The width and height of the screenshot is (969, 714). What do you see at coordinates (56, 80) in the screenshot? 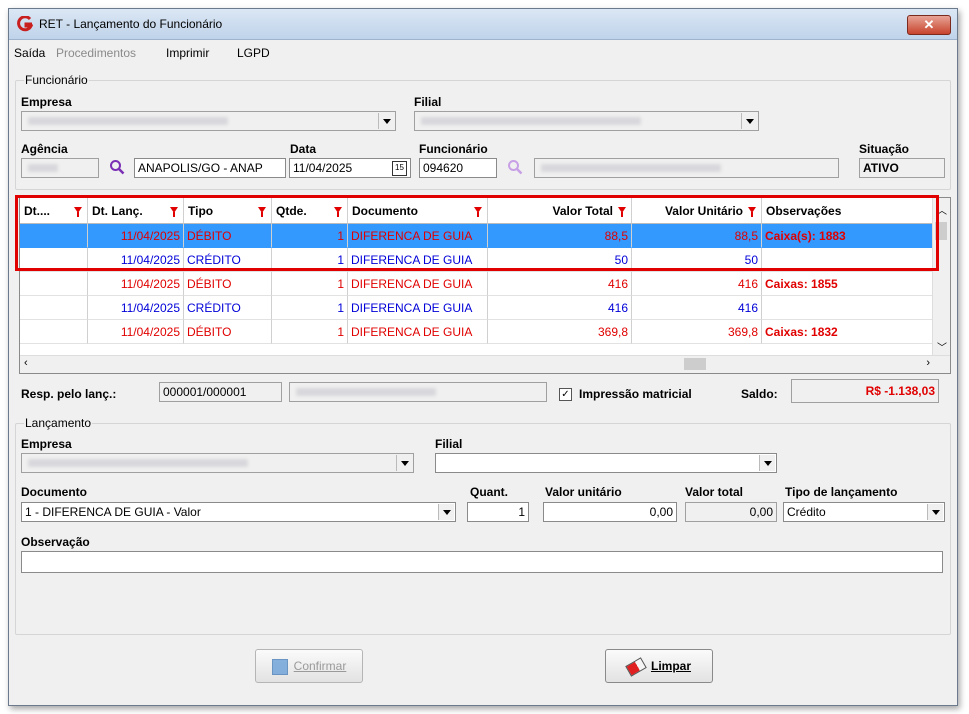
I see `funcionario-group-title: Funcionário` at bounding box center [56, 80].